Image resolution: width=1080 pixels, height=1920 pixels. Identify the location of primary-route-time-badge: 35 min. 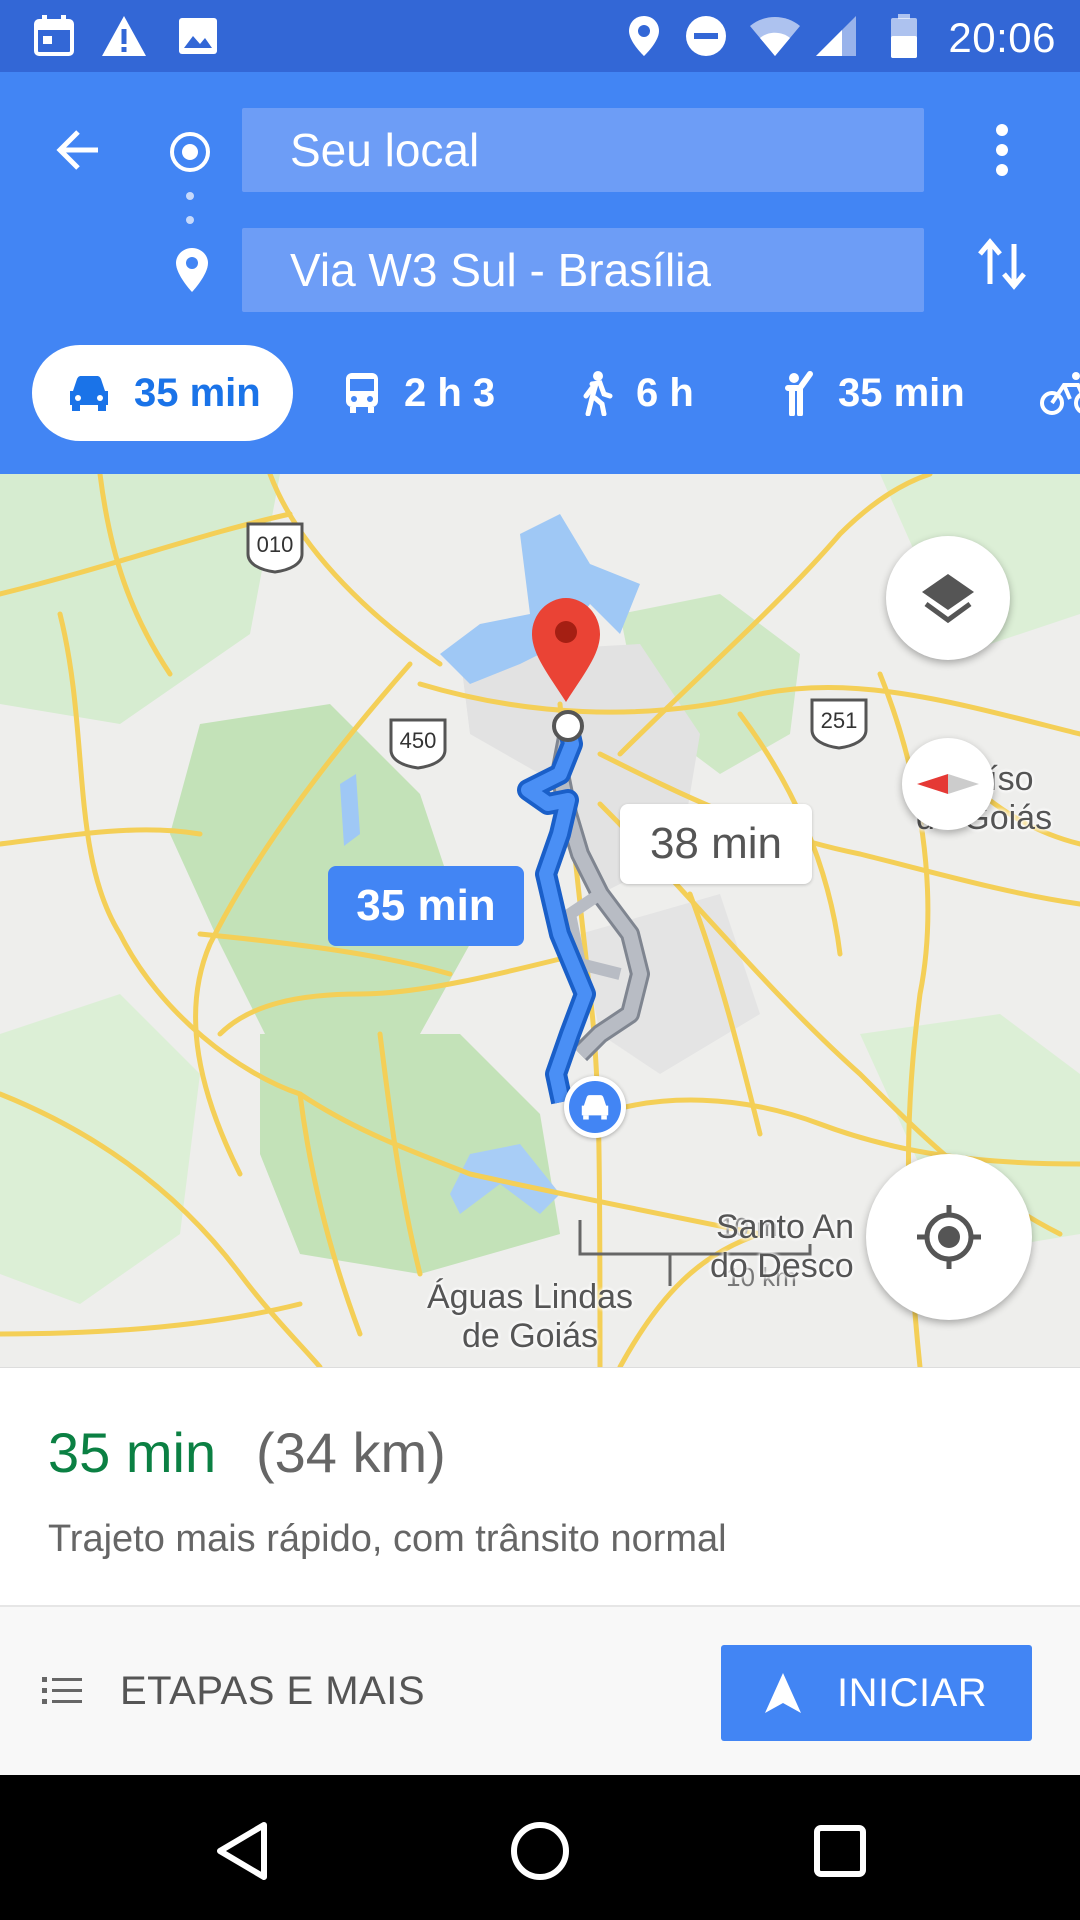
(426, 906).